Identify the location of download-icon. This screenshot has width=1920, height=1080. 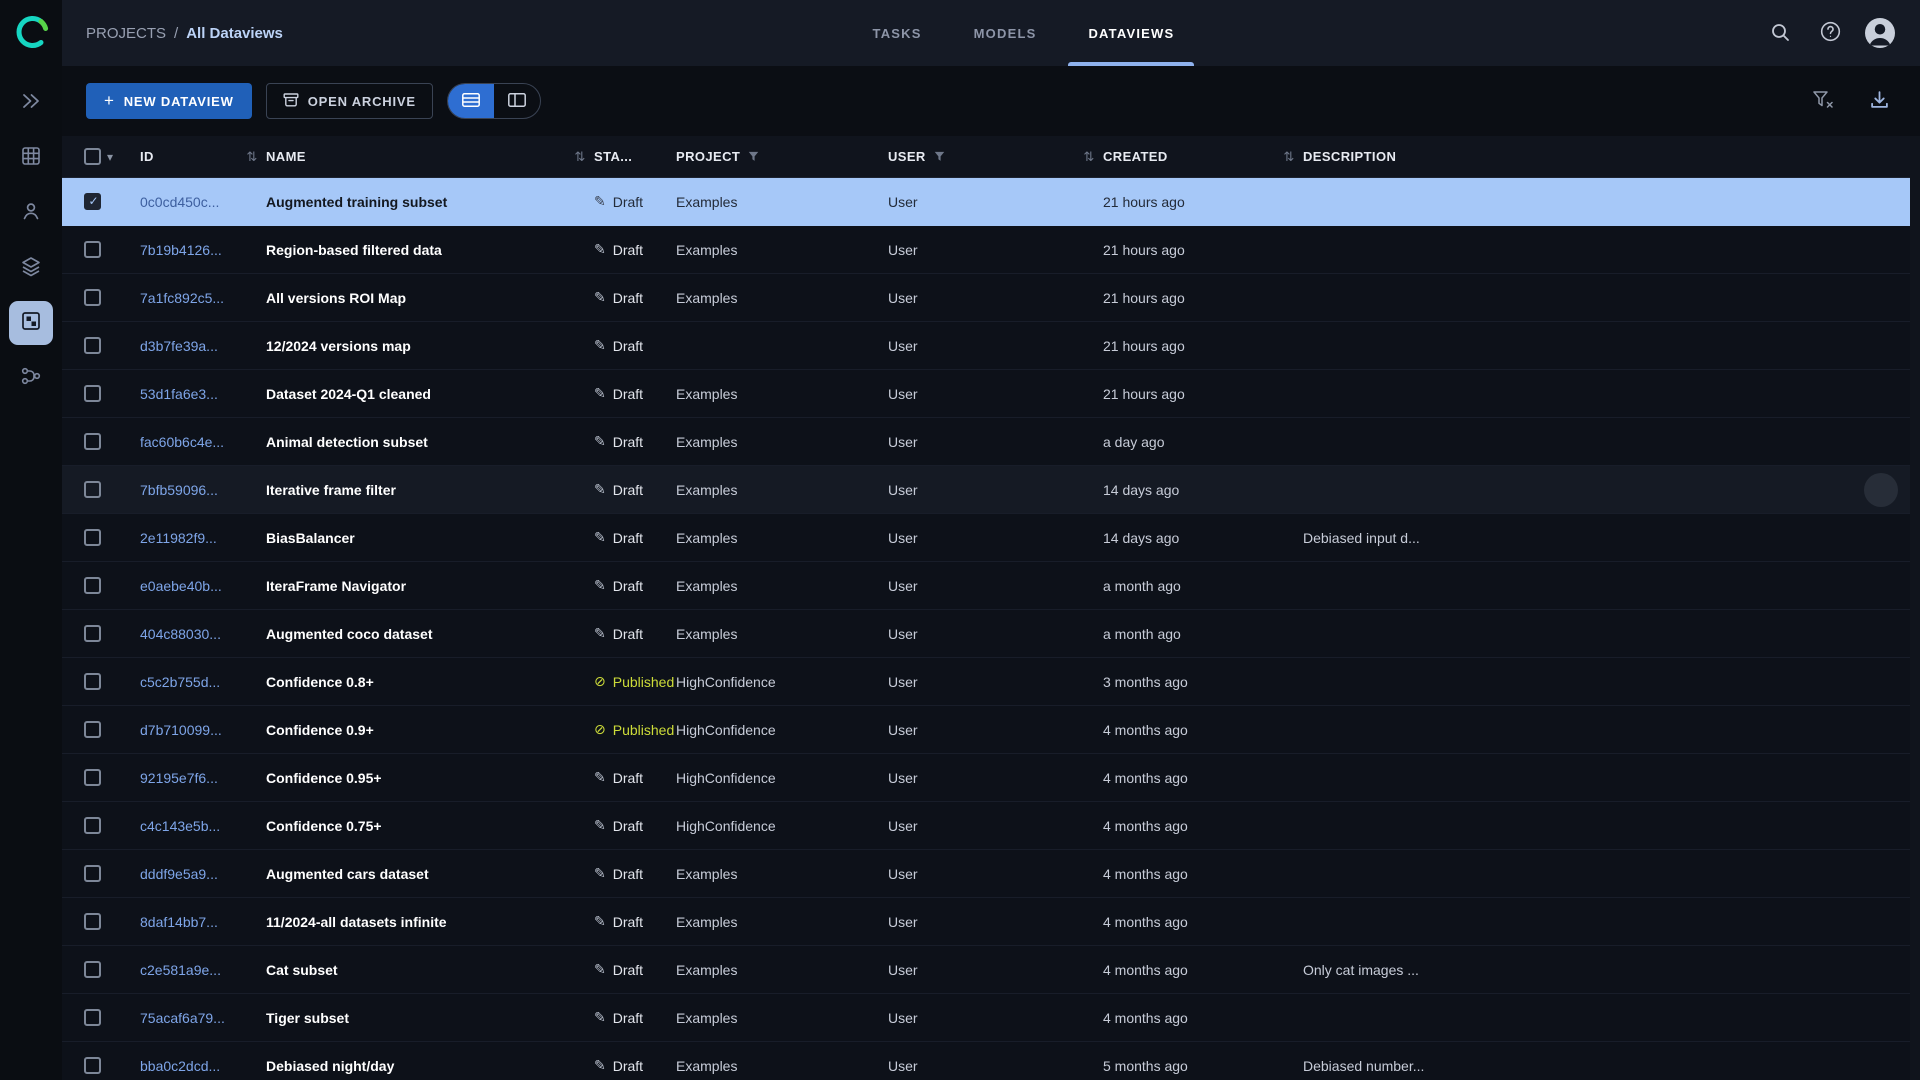
(1879, 101).